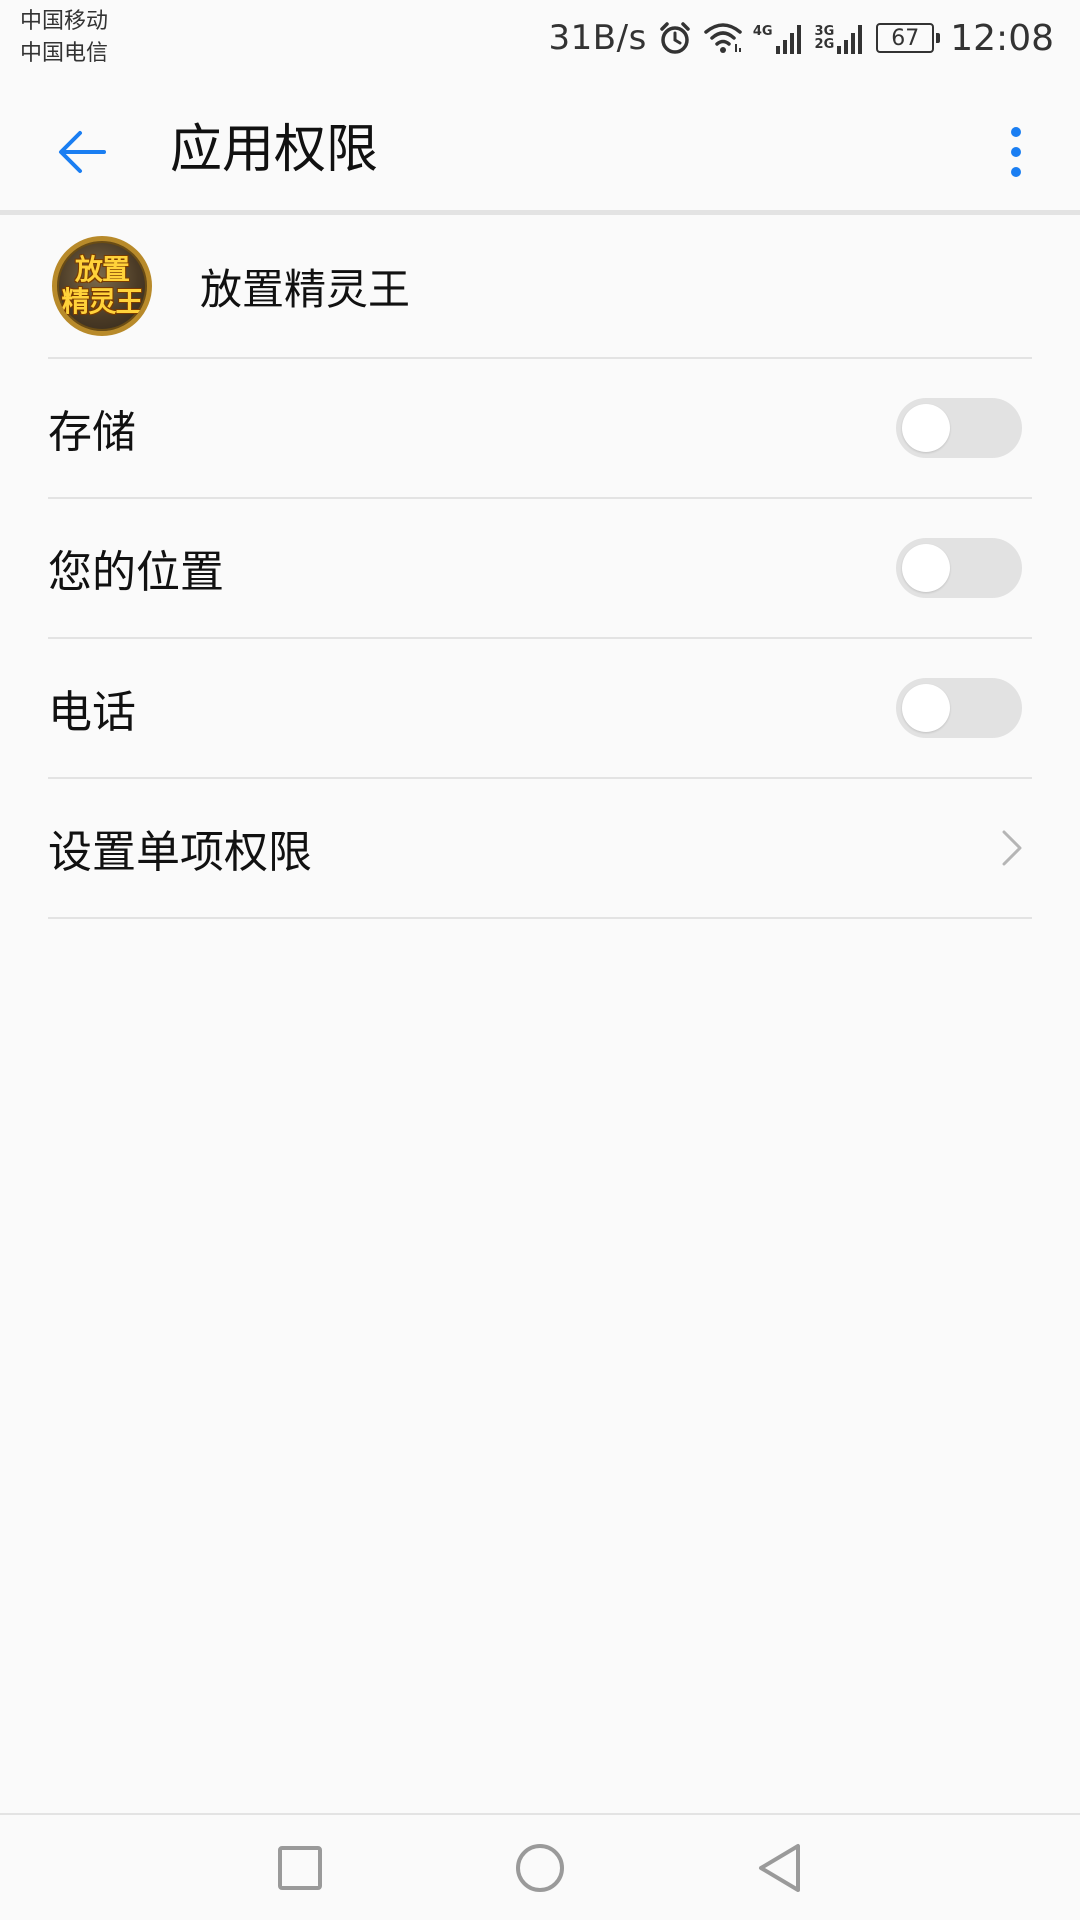  I want to click on recents-button, so click(300, 1868).